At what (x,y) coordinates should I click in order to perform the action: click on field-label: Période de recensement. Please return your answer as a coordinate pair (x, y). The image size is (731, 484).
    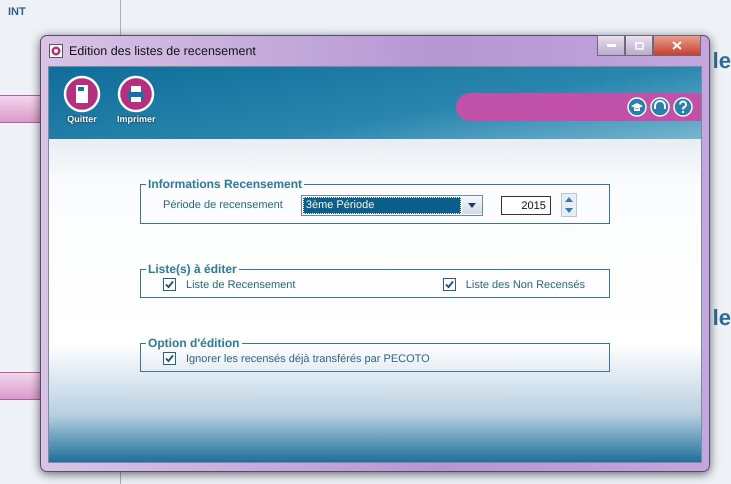
    Looking at the image, I should click on (223, 205).